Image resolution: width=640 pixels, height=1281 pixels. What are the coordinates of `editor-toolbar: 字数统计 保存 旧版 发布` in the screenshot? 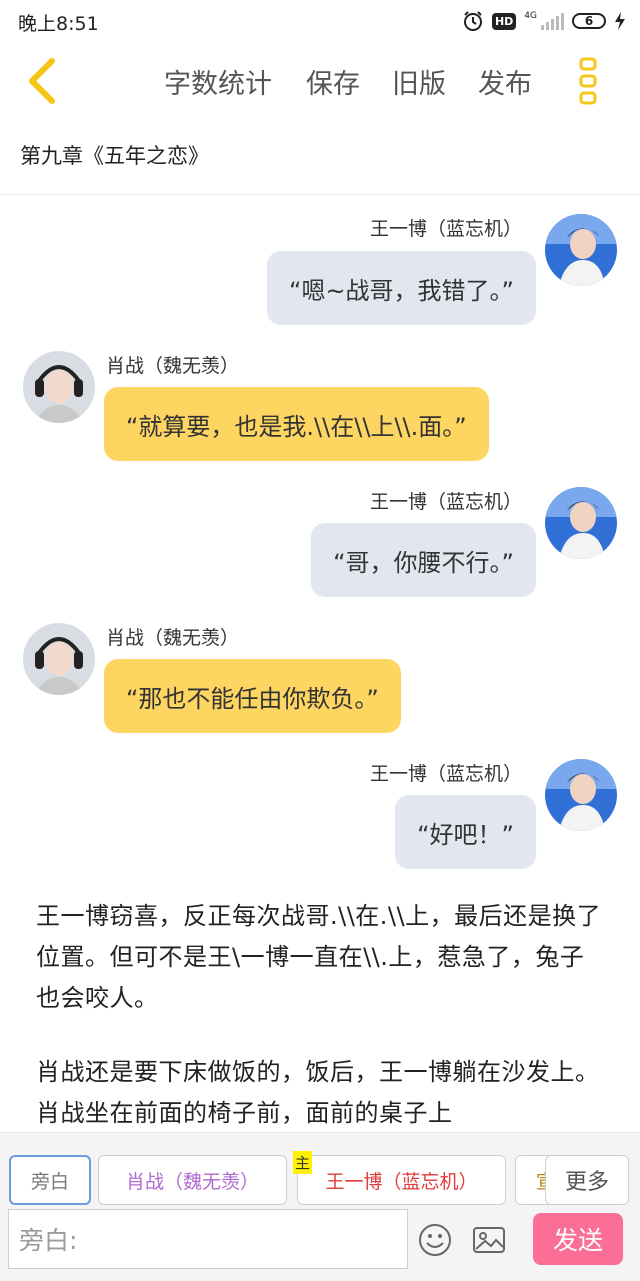 It's located at (320, 82).